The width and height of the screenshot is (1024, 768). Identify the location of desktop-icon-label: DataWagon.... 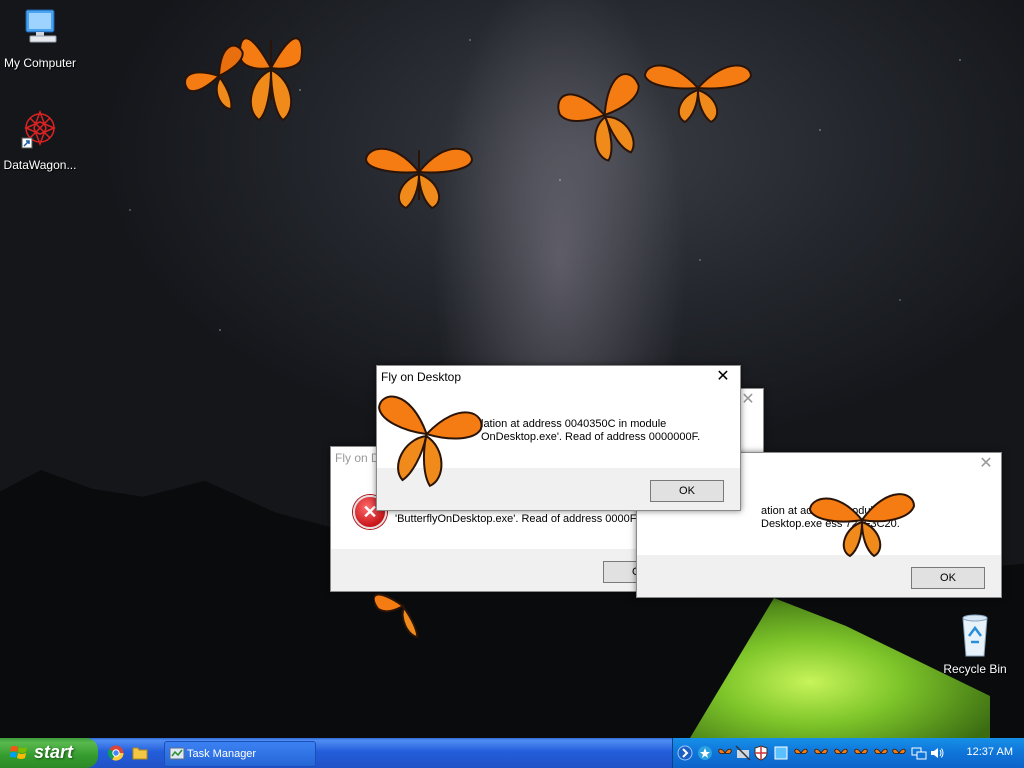
(40, 165).